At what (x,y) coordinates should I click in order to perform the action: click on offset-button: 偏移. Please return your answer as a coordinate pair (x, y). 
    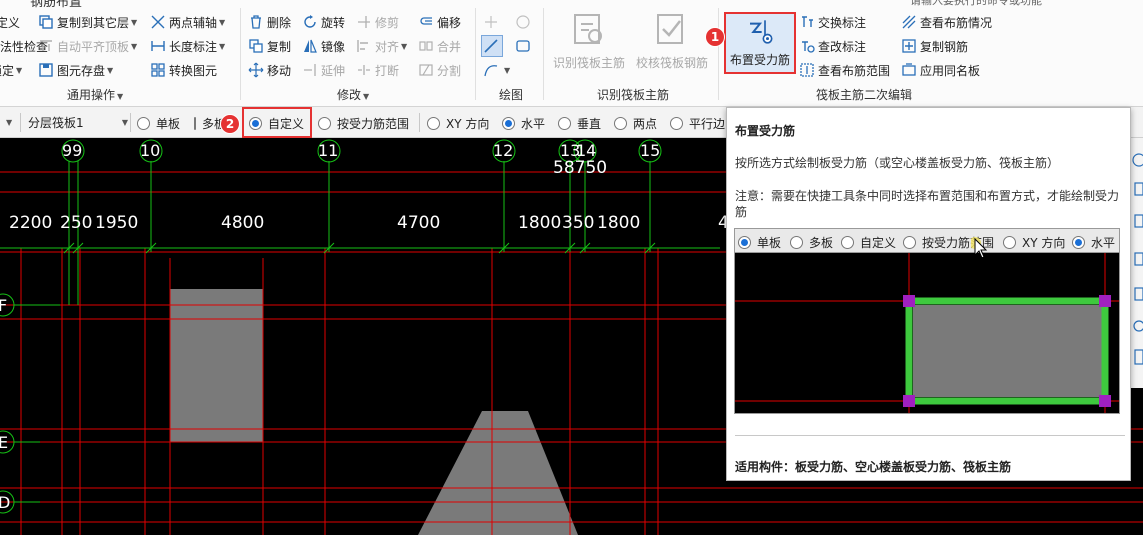
    Looking at the image, I should click on (439, 22).